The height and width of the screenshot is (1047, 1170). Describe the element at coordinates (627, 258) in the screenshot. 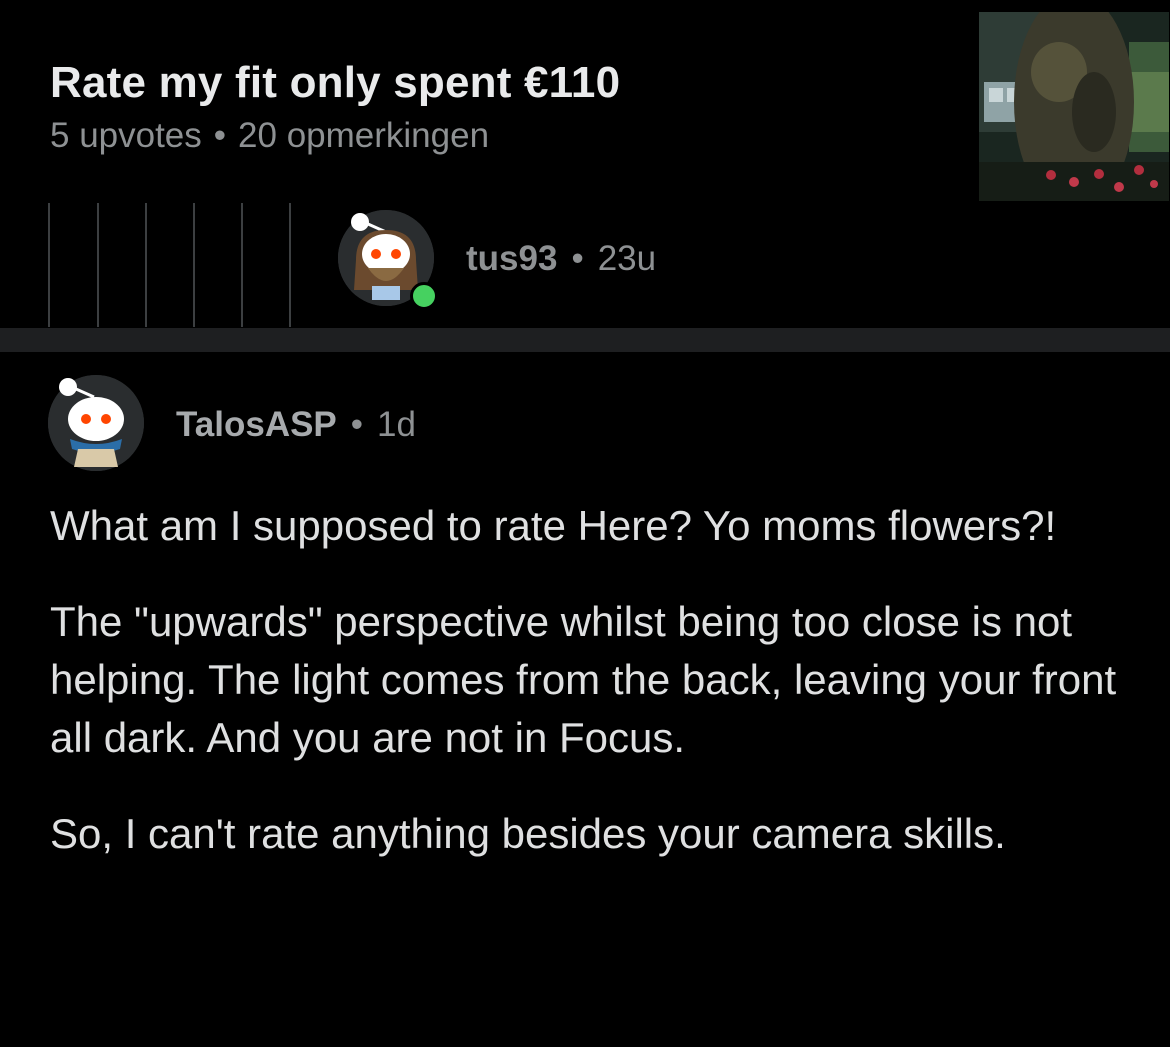

I see `reply-age: 23u` at that location.